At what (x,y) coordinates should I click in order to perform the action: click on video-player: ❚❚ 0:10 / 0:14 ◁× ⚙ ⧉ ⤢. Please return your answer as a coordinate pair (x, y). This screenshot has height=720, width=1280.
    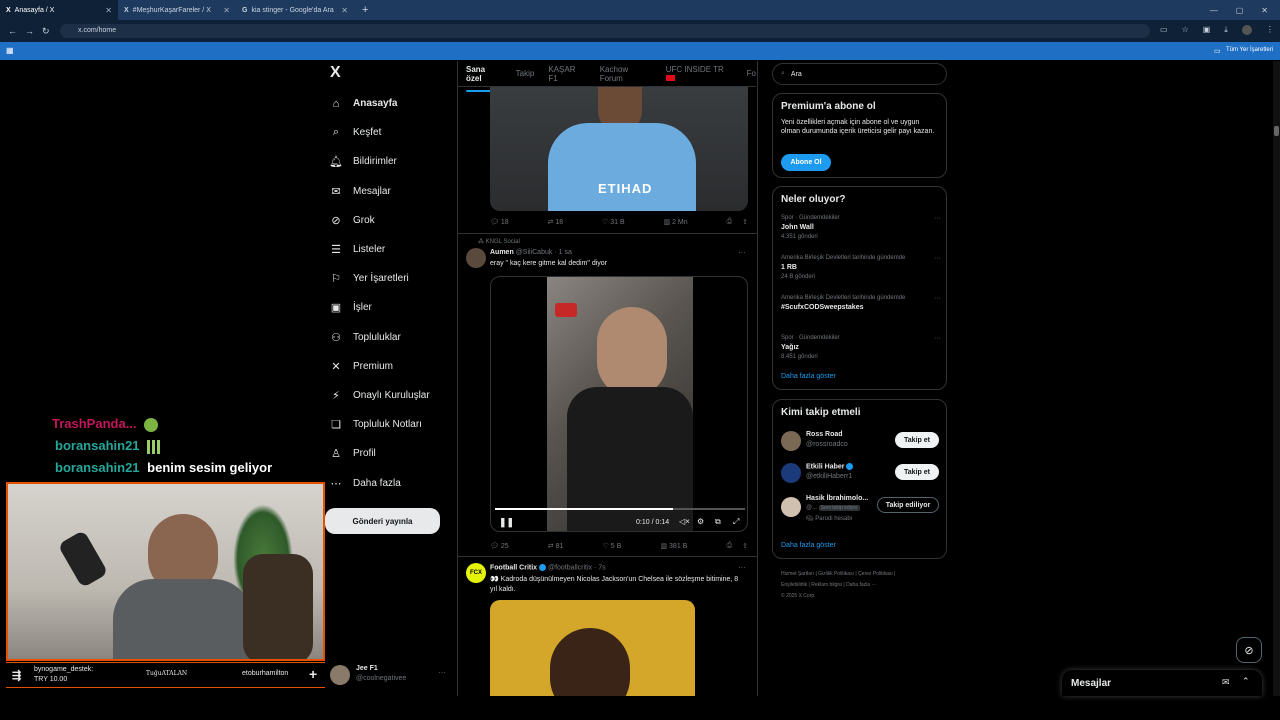
    Looking at the image, I should click on (619, 404).